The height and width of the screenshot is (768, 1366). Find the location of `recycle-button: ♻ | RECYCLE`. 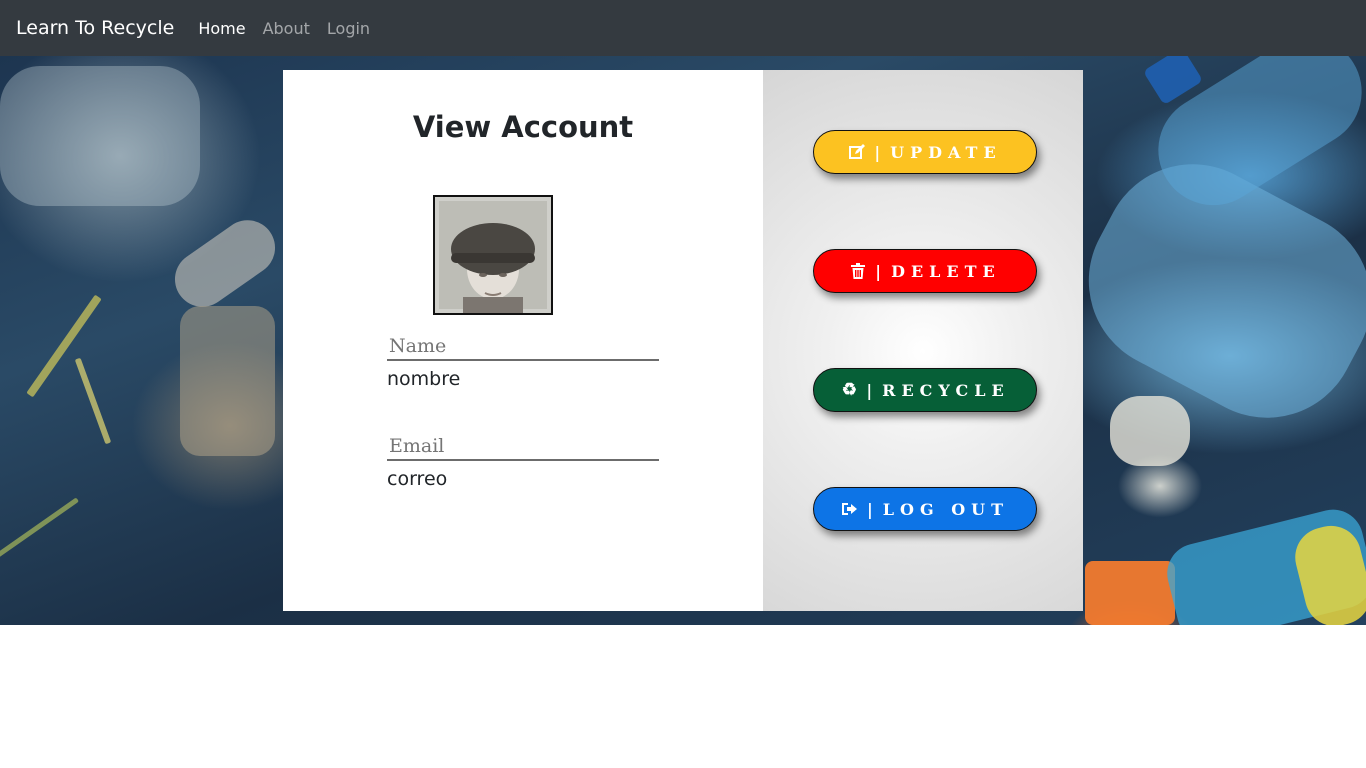

recycle-button: ♻ | RECYCLE is located at coordinates (925, 390).